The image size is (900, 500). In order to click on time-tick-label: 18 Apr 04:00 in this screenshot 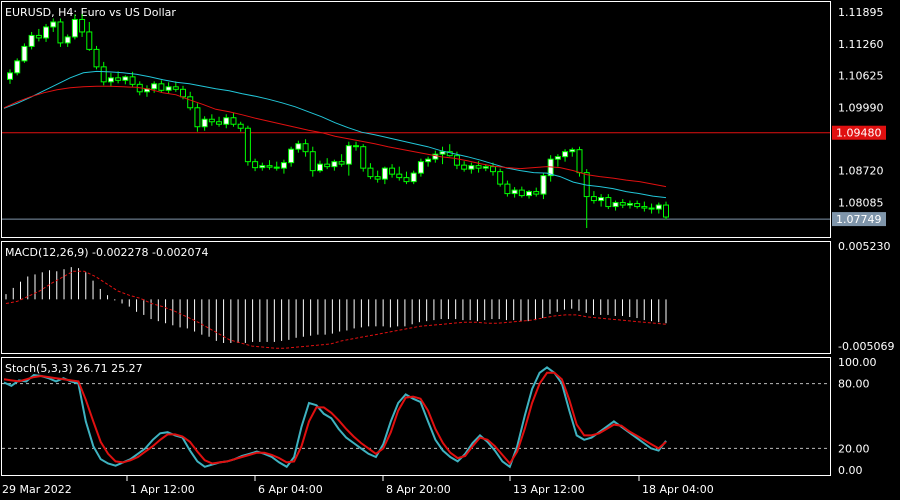, I will do `click(678, 489)`.